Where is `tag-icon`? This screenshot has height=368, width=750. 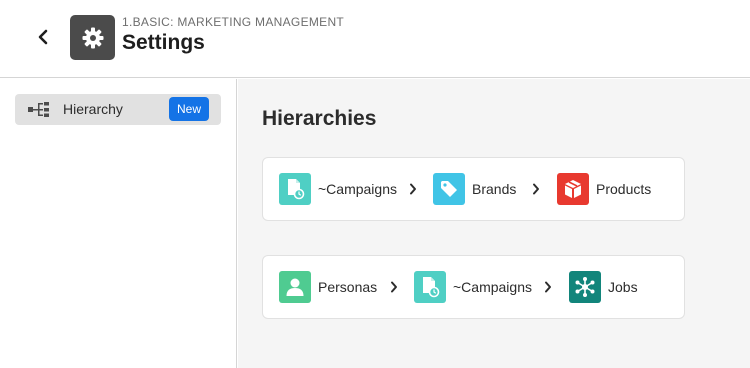 tag-icon is located at coordinates (449, 189).